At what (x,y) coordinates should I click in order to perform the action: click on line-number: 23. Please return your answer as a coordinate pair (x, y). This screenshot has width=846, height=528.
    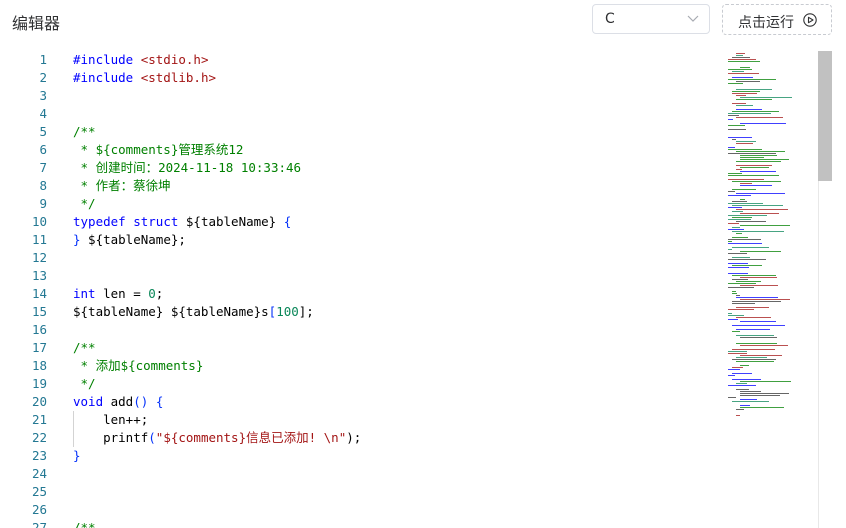
    Looking at the image, I should click on (39, 455).